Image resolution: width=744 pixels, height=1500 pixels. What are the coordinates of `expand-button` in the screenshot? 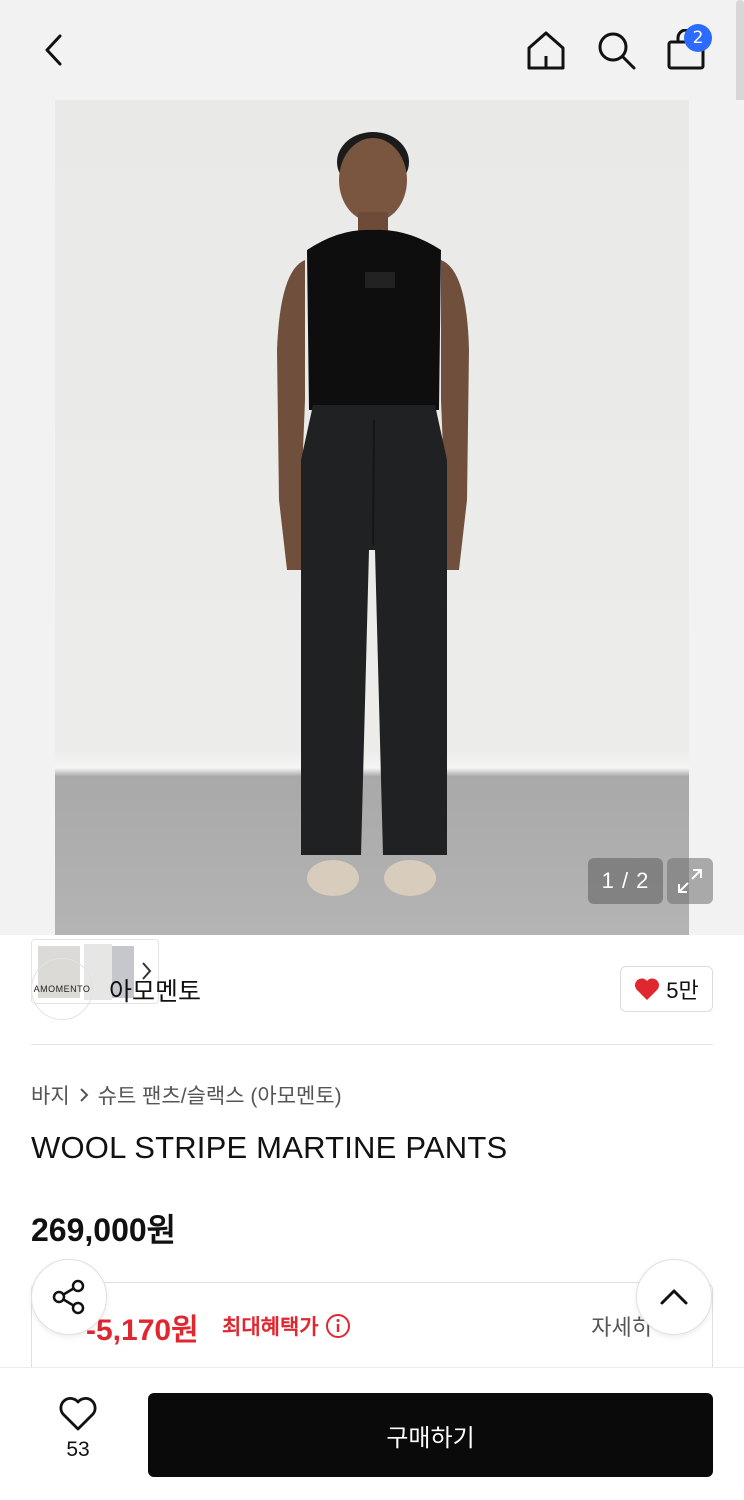 It's located at (690, 881).